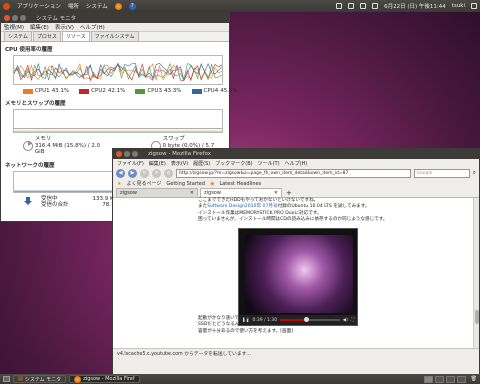  I want to click on cpu1-legend: CPU1 43.1%, so click(46, 91).